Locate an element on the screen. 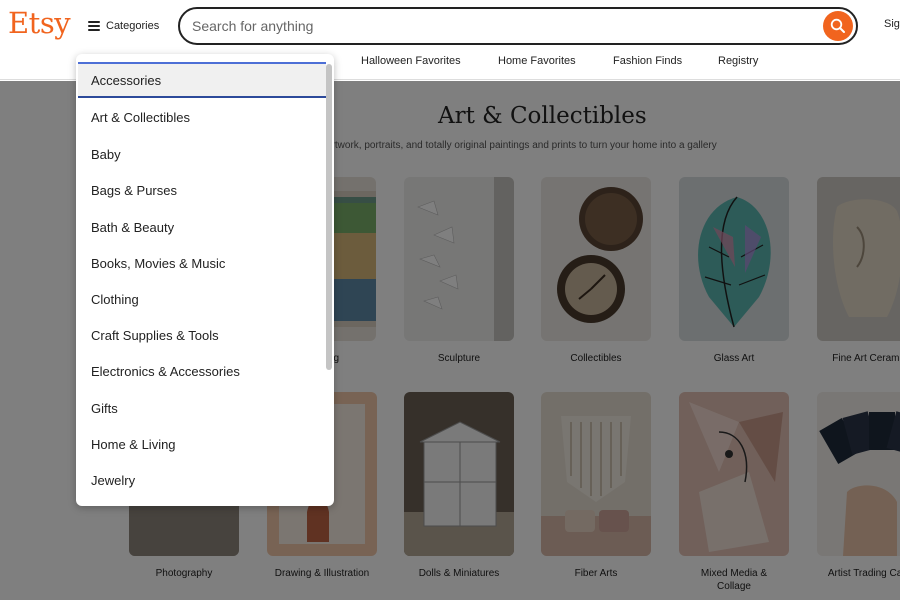  dropdown-item-books-movies-music: Books, Movies & Music is located at coordinates (202, 263).